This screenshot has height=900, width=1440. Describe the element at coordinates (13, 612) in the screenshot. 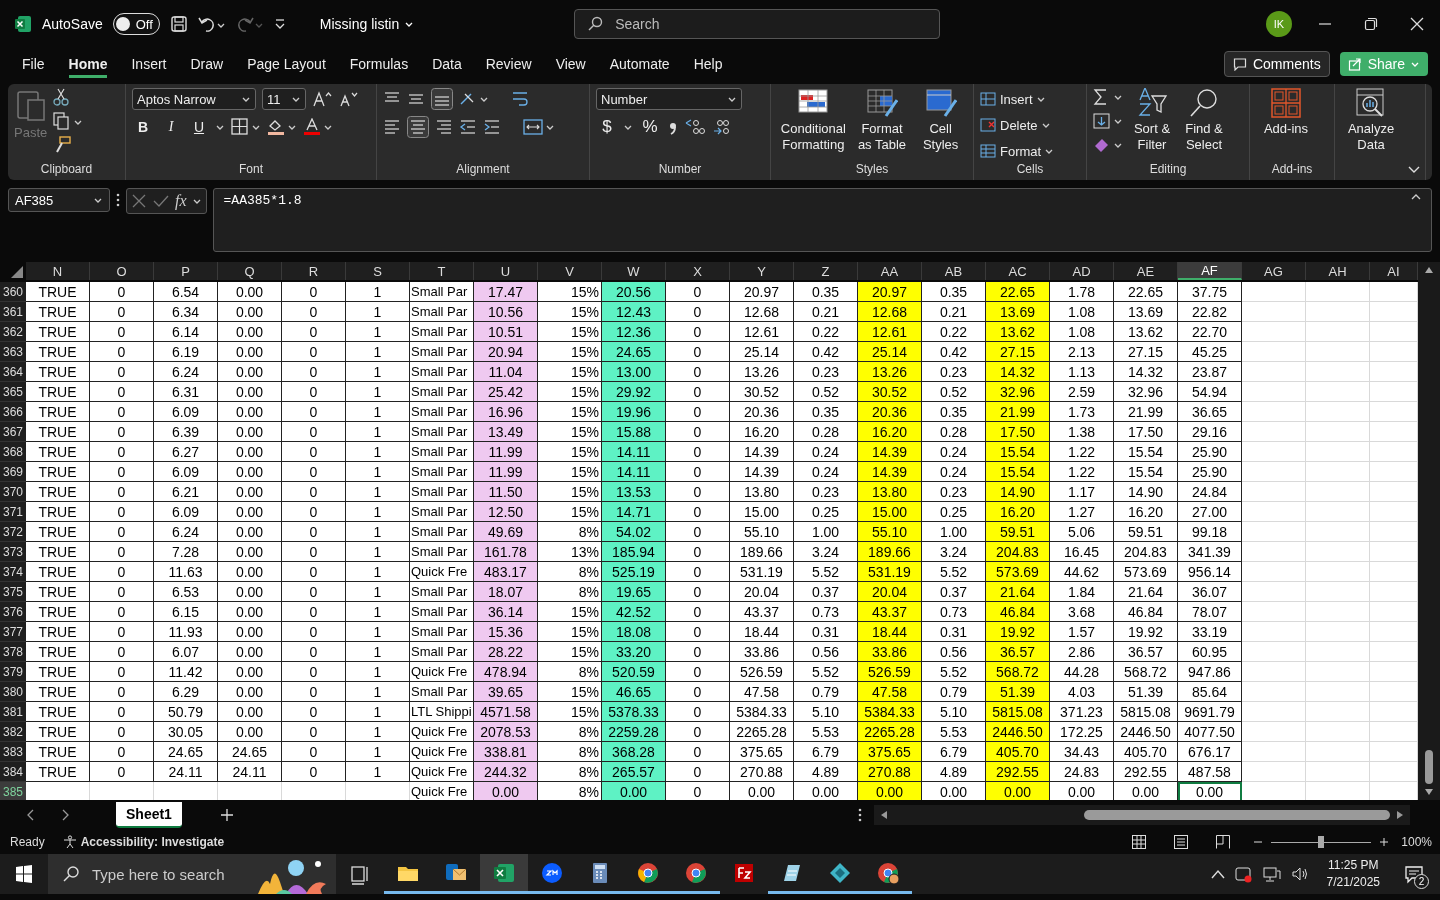

I see `row-header: 376` at that location.